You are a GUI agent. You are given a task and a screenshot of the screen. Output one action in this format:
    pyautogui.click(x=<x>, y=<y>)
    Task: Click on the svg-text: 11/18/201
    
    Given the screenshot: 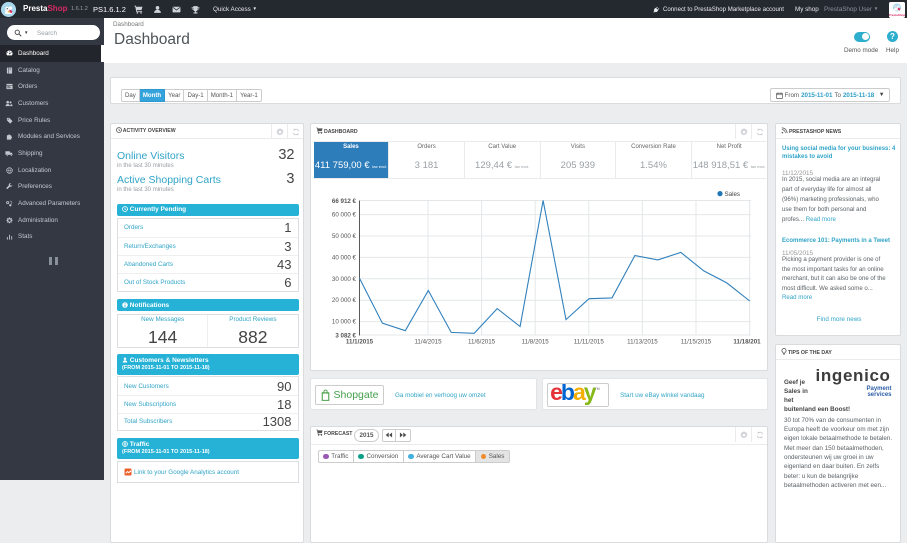 What is the action you would take?
    pyautogui.click(x=747, y=342)
    